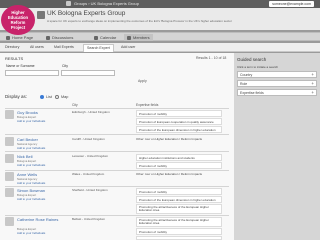 Image resolution: width=320 pixels, height=240 pixels. What do you see at coordinates (89, 219) in the screenshot?
I see `person-city: Belfast - United Kingdom` at bounding box center [89, 219].